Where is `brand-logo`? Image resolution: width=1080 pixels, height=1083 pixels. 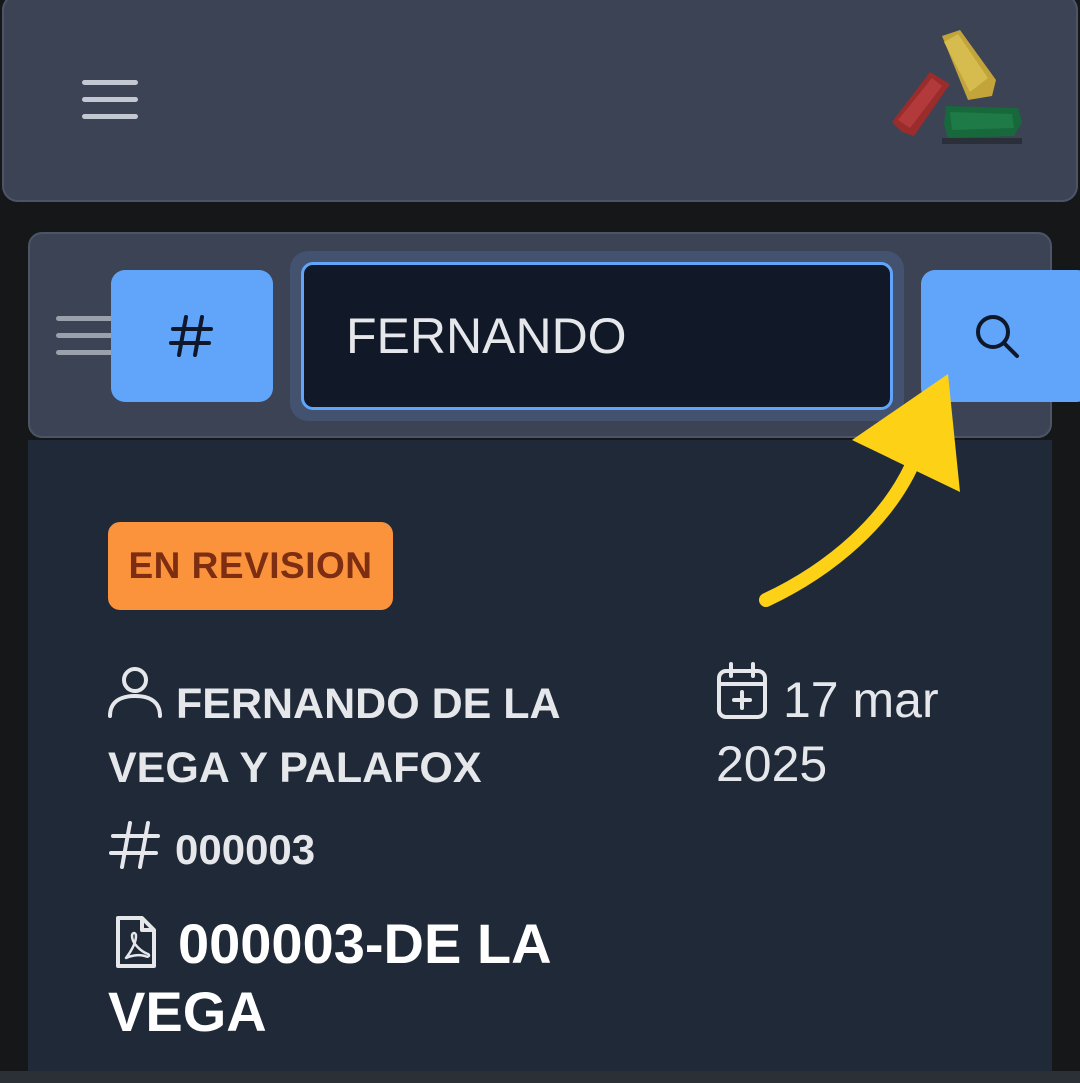 brand-logo is located at coordinates (957, 87).